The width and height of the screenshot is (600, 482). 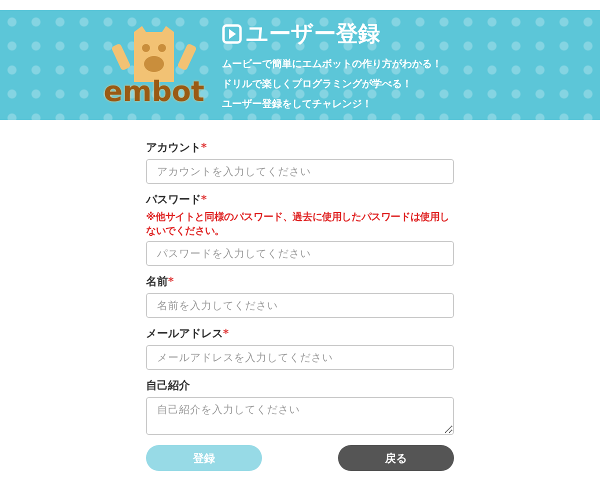 What do you see at coordinates (173, 199) in the screenshot?
I see `field-label: パスワード` at bounding box center [173, 199].